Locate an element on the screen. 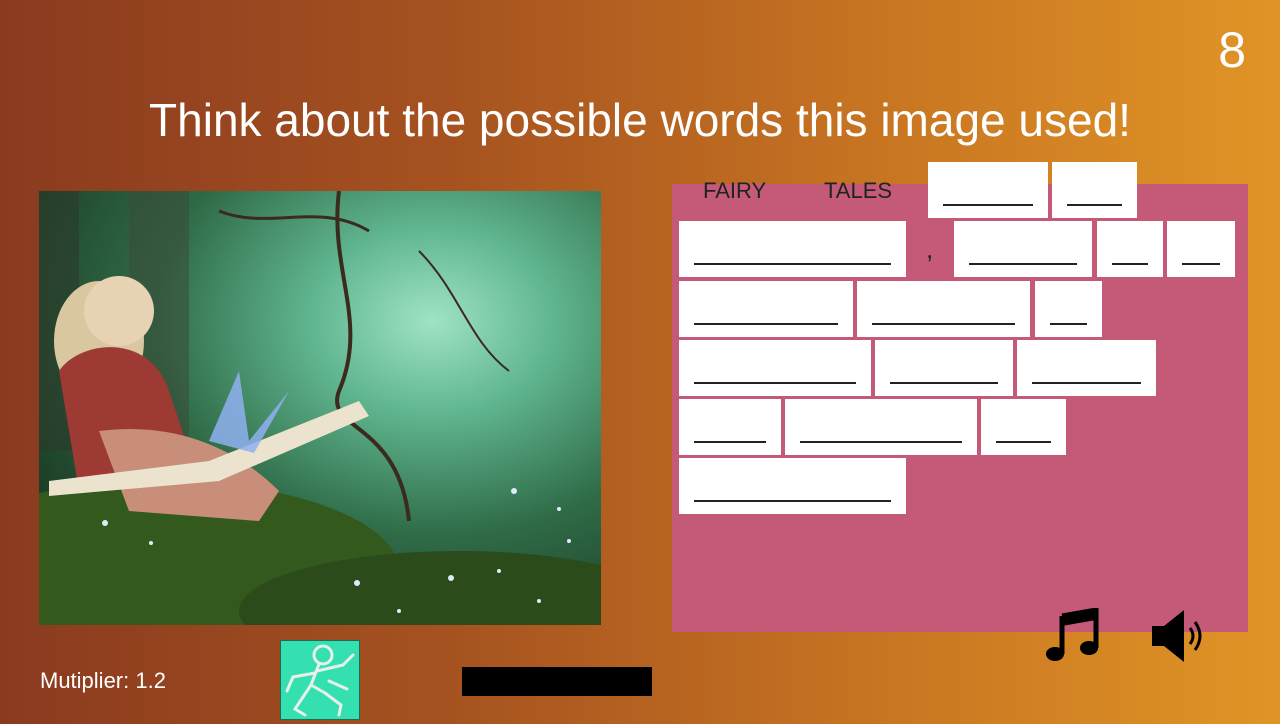  hint-card is located at coordinates (320, 680).